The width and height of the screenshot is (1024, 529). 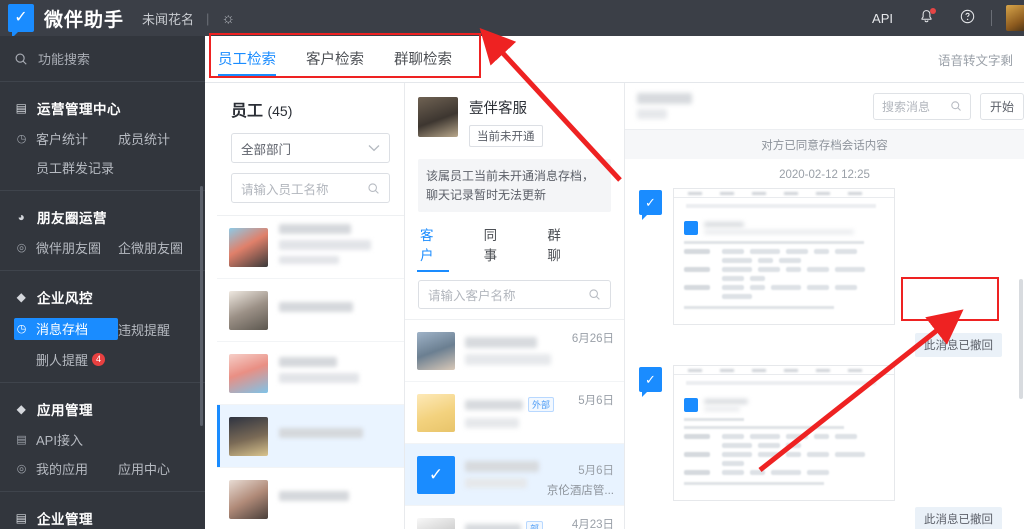 I want to click on user-avatar, so click(x=1015, y=18).